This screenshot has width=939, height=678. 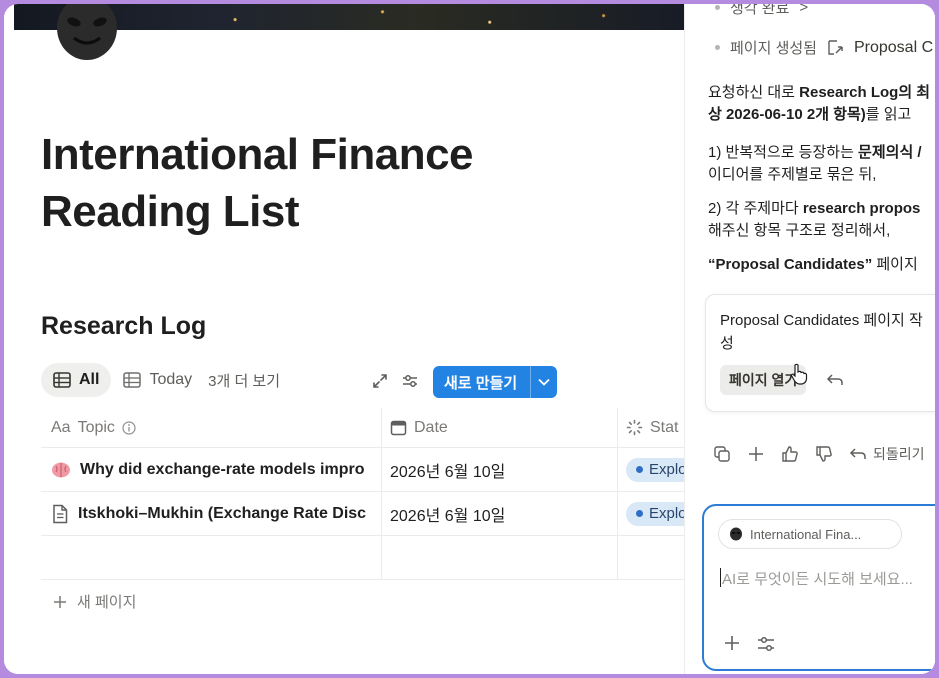 I want to click on row-title-cell: Why did exchange-rate models impro, so click(x=214, y=469).